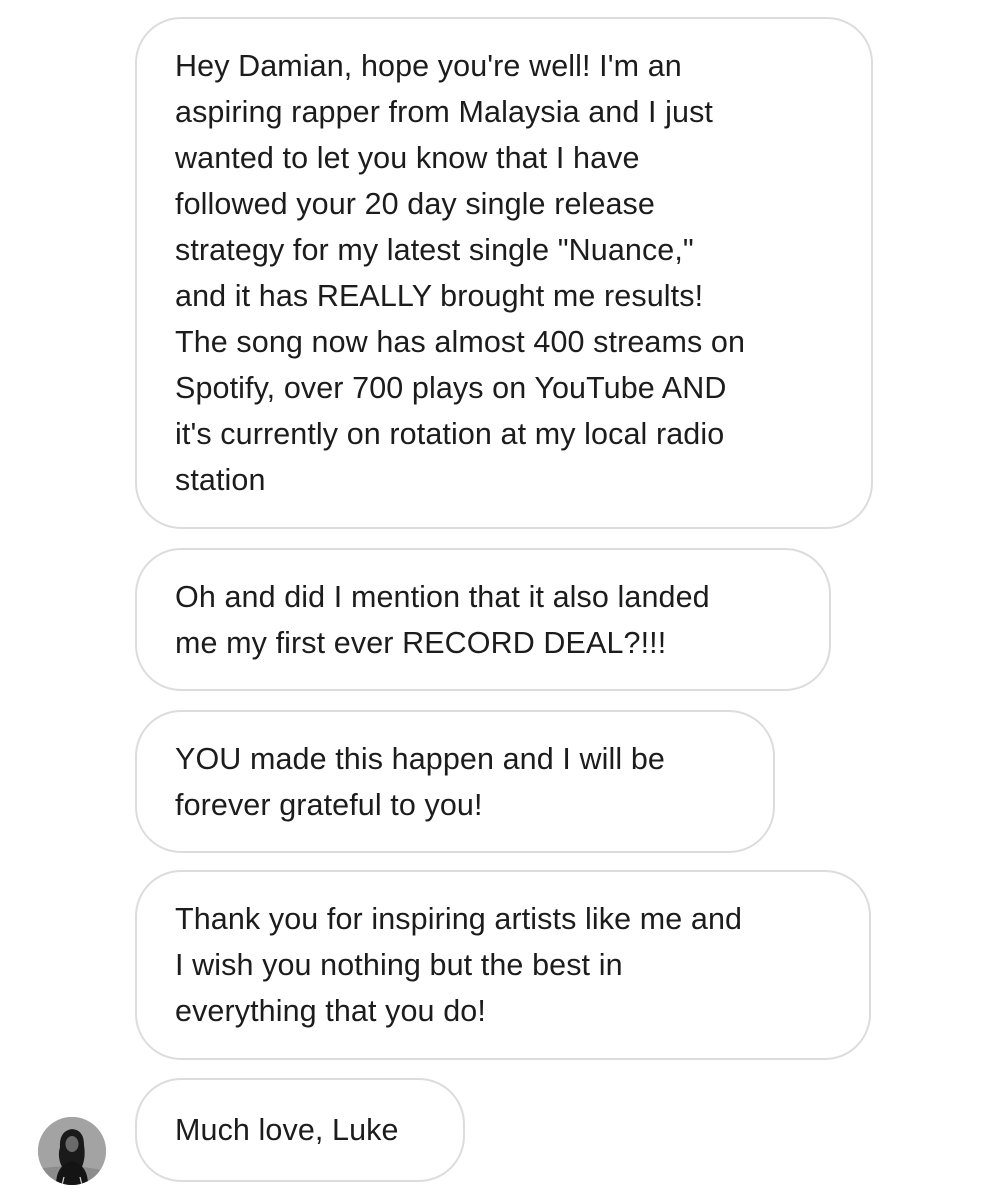 The width and height of the screenshot is (1000, 1196). What do you see at coordinates (415, 204) in the screenshot?
I see `message-text-line: followed your 20 day single release` at bounding box center [415, 204].